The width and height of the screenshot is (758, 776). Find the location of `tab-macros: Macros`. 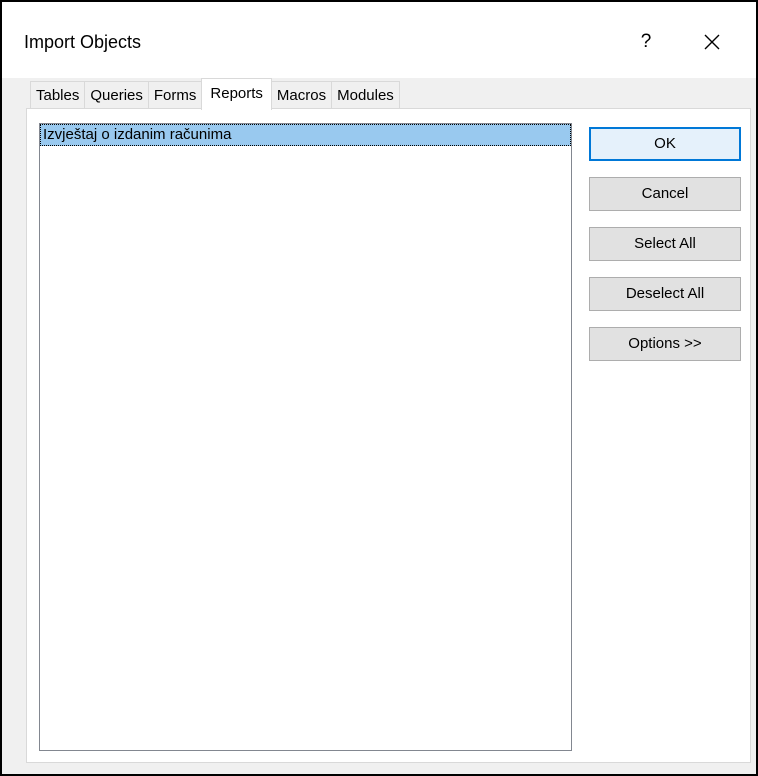

tab-macros: Macros is located at coordinates (301, 95).